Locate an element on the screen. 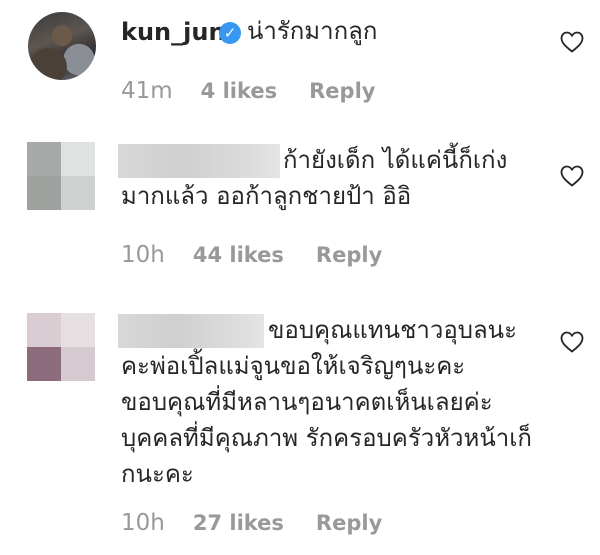  comment-meta: 10h 44 likes Reply is located at coordinates (251, 255).